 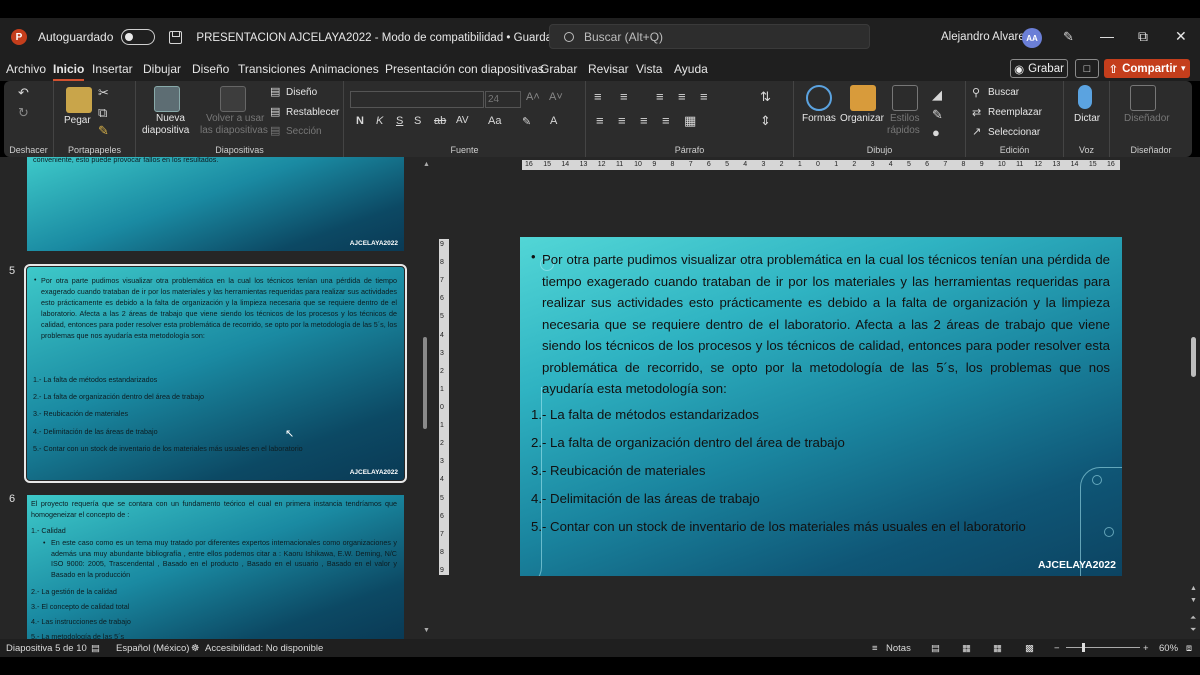 I want to click on dictate-label: Dictar, so click(x=1087, y=118).